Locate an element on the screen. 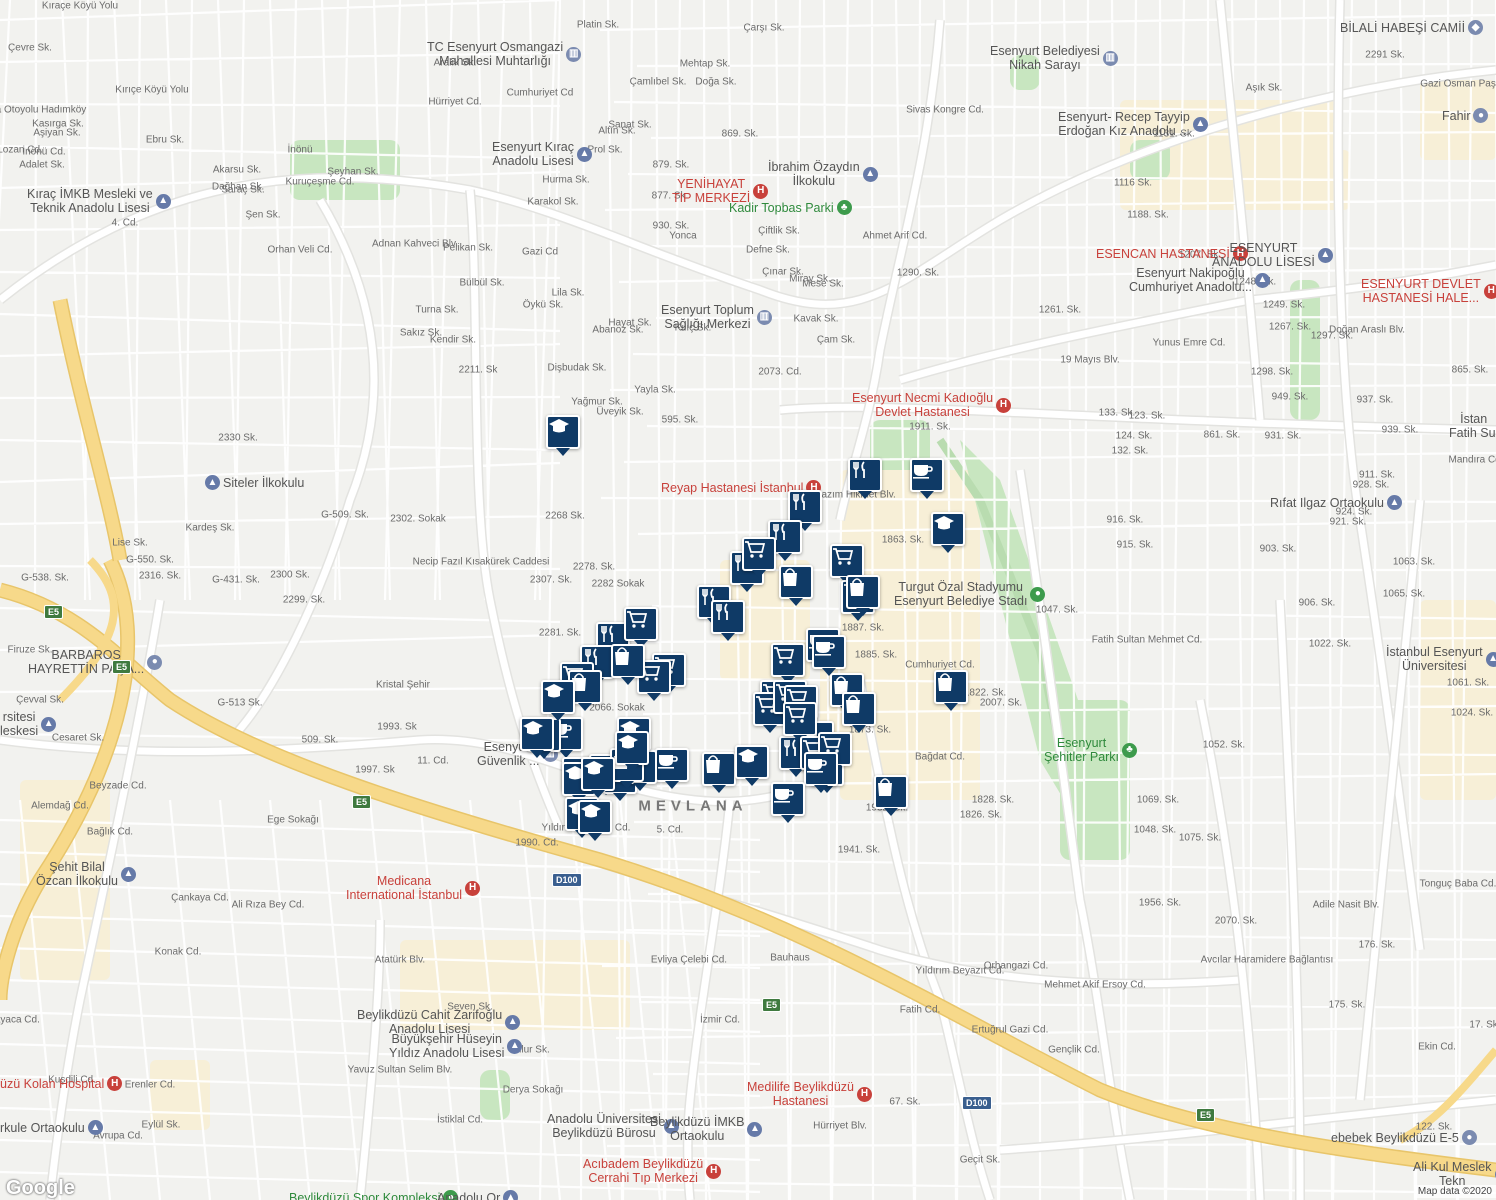  poi-school: Şehit Bilal Özcan İlkokulu ▲ is located at coordinates (86, 874).